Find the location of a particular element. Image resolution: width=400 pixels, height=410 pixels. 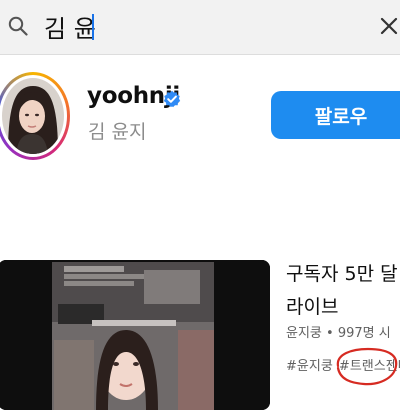

follow-button: 팔로우 is located at coordinates (335, 115).